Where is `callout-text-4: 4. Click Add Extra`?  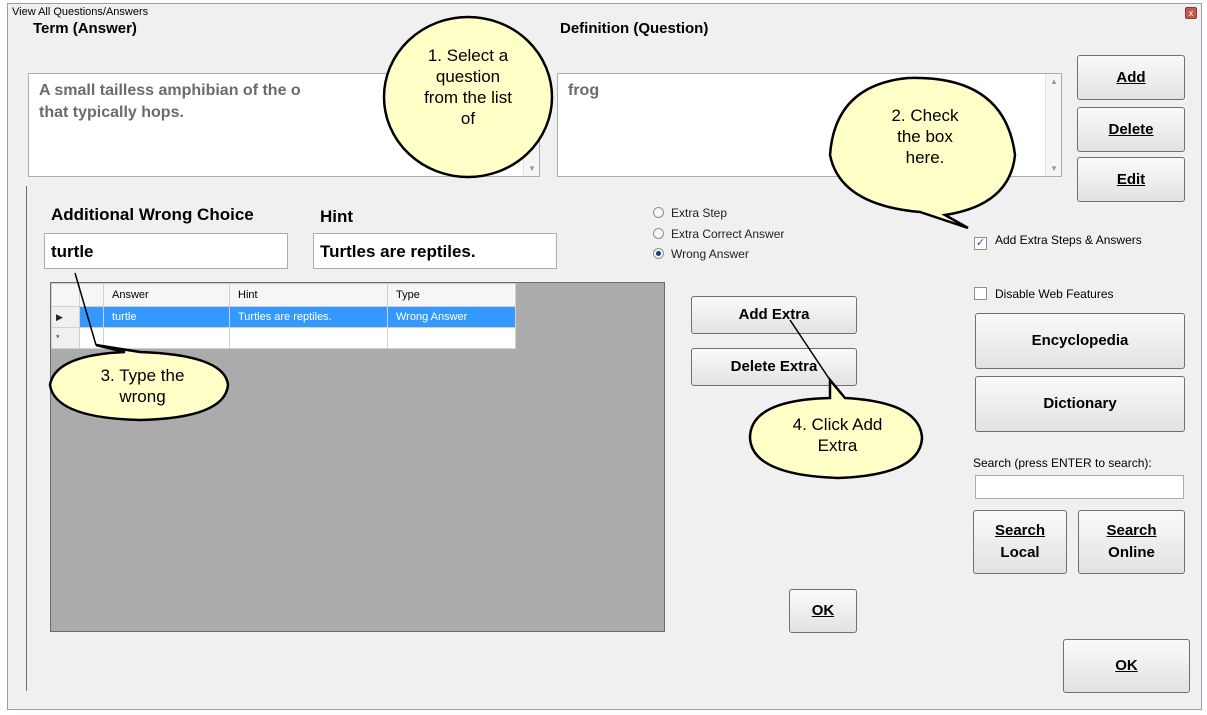
callout-text-4: 4. Click Add Extra is located at coordinates (837, 435).